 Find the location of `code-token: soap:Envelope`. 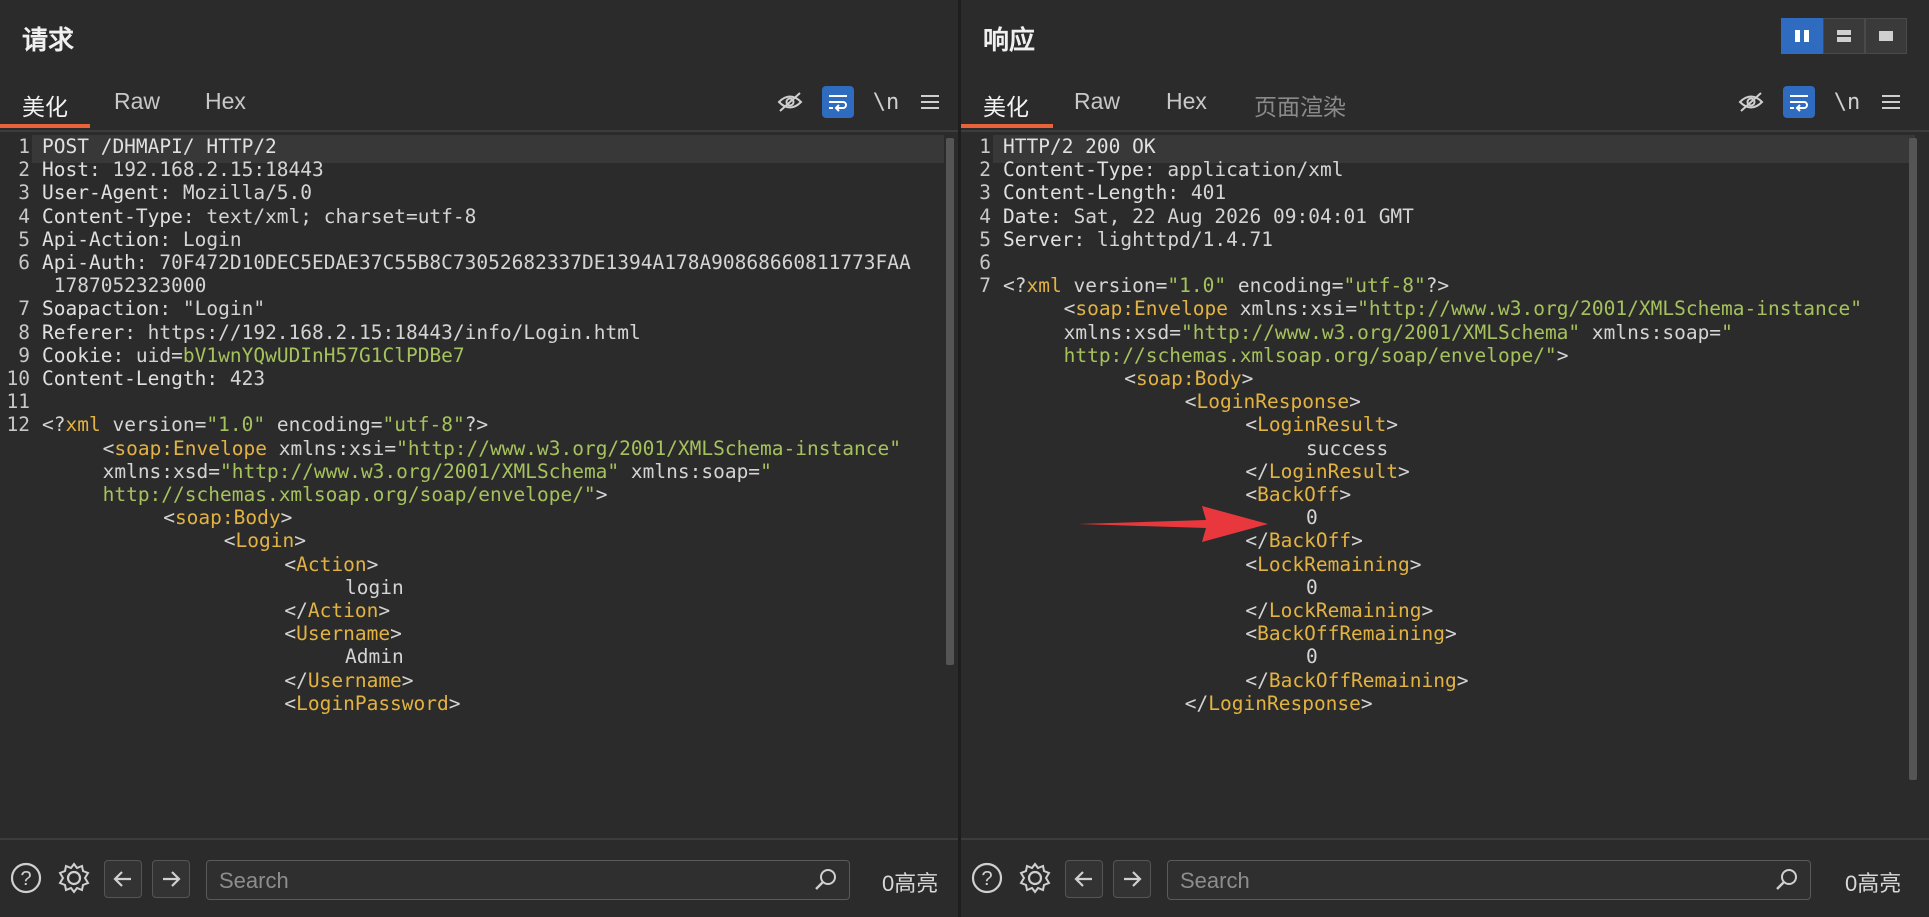

code-token: soap:Envelope is located at coordinates (190, 448).